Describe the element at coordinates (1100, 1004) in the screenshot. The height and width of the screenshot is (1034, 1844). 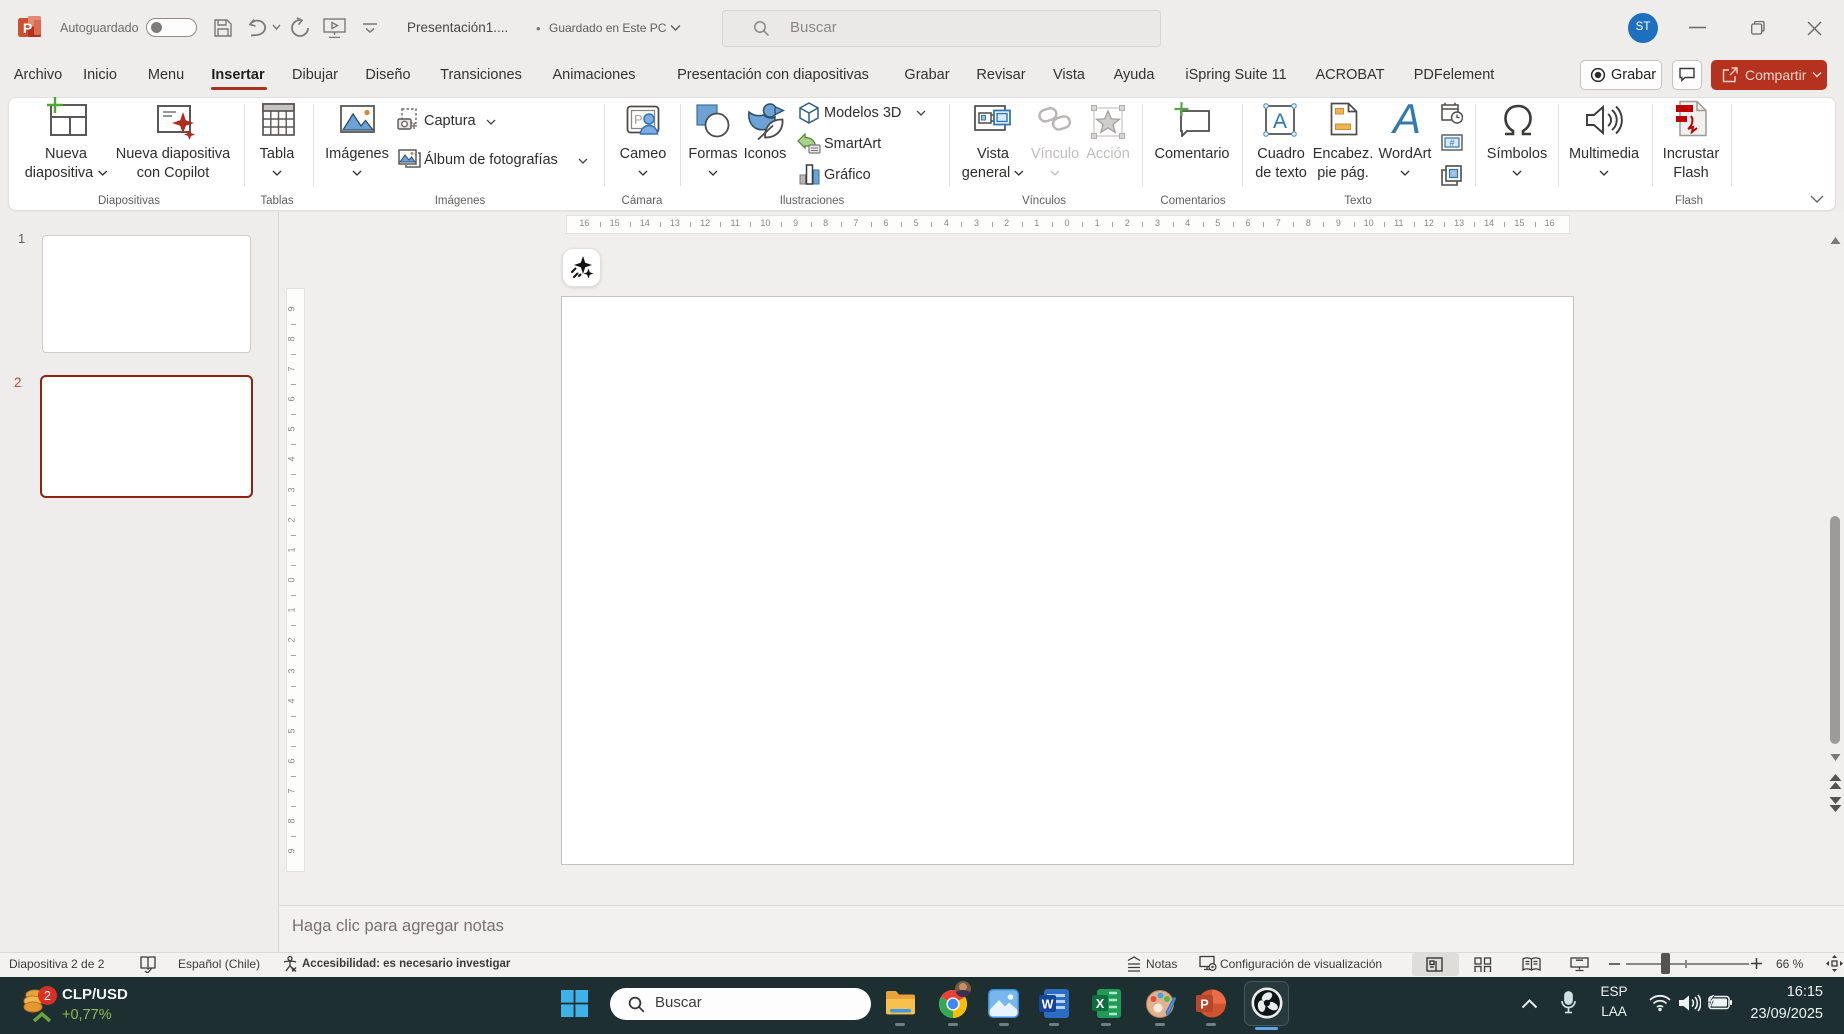
I see `svg-text: X` at that location.